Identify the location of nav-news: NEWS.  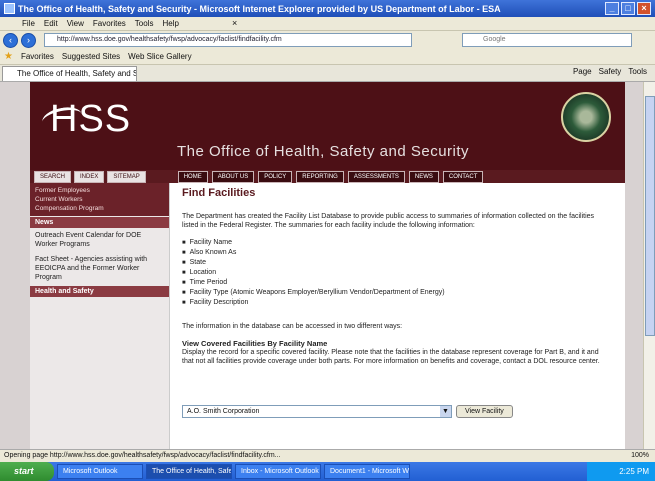
(423, 176).